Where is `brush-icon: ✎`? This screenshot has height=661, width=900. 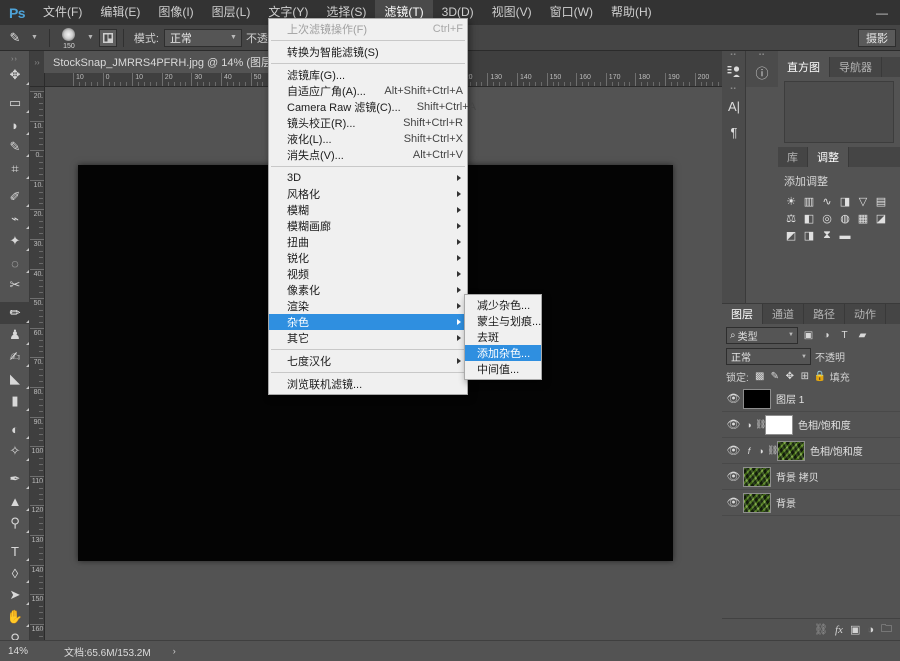
brush-icon: ✎ is located at coordinates (15, 38).